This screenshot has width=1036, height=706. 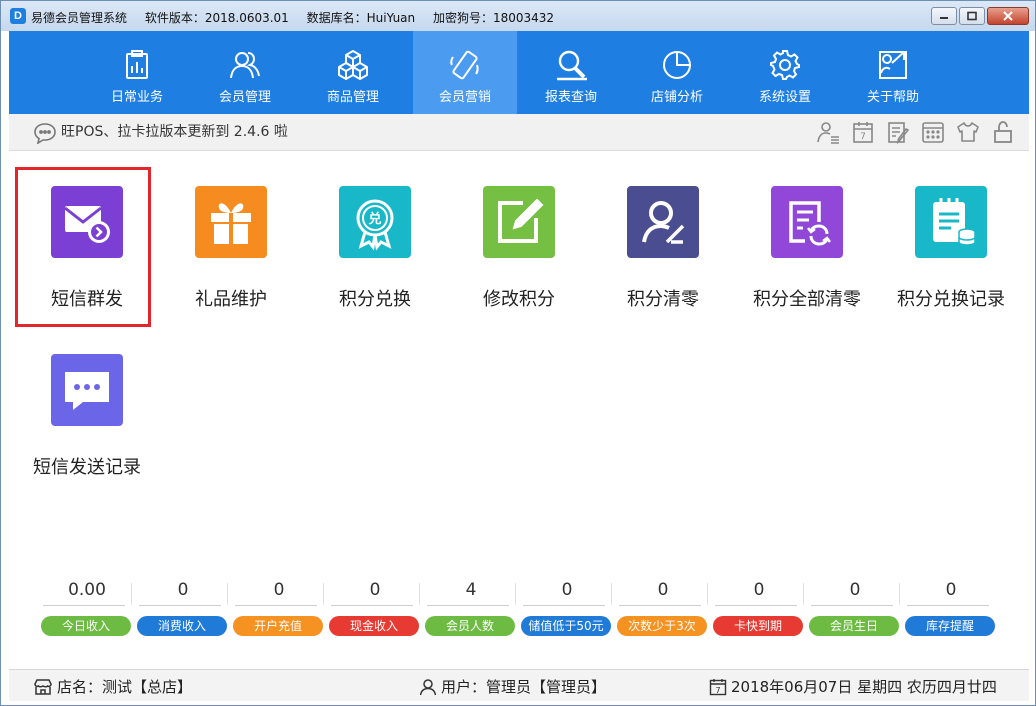 I want to click on tile-label: 短信发送记录, so click(x=87, y=467).